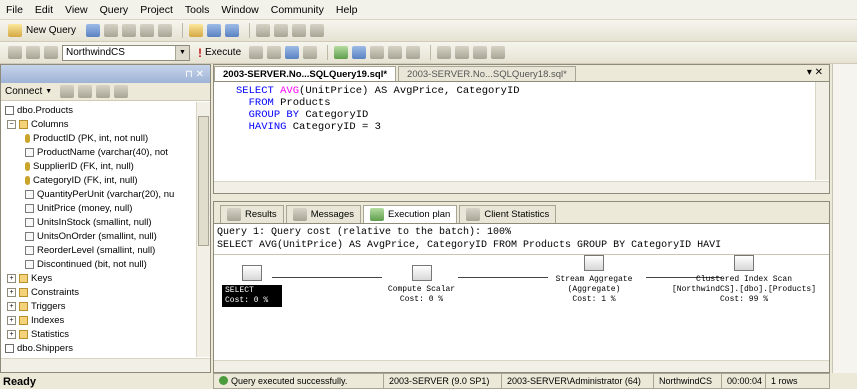 The image size is (857, 389). What do you see at coordinates (50, 334) in the screenshot?
I see `tree-node-label: Statistics` at bounding box center [50, 334].